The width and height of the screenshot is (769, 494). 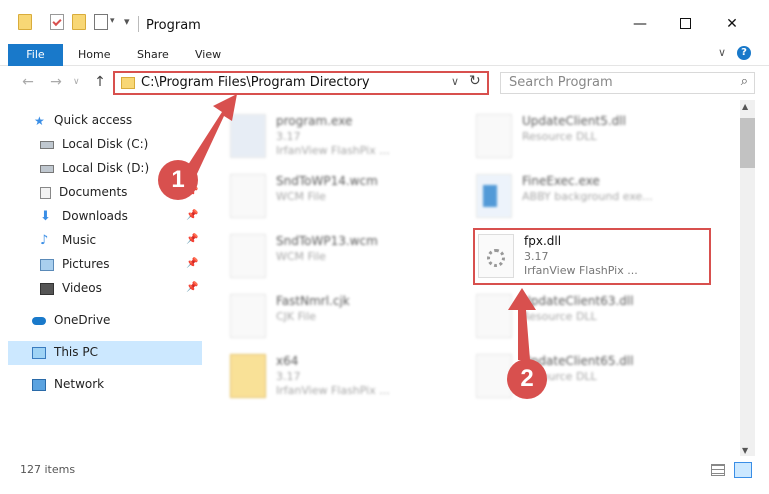 I want to click on callout-two: 2, so click(x=527, y=379).